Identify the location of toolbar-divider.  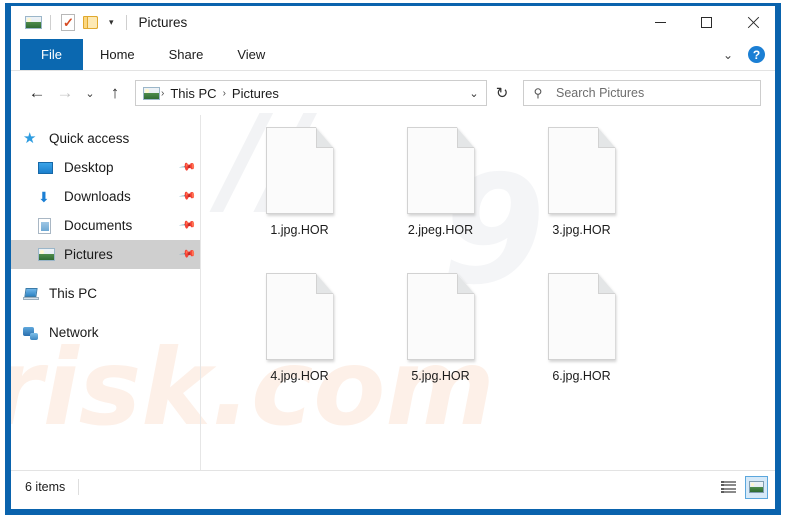
(50, 22).